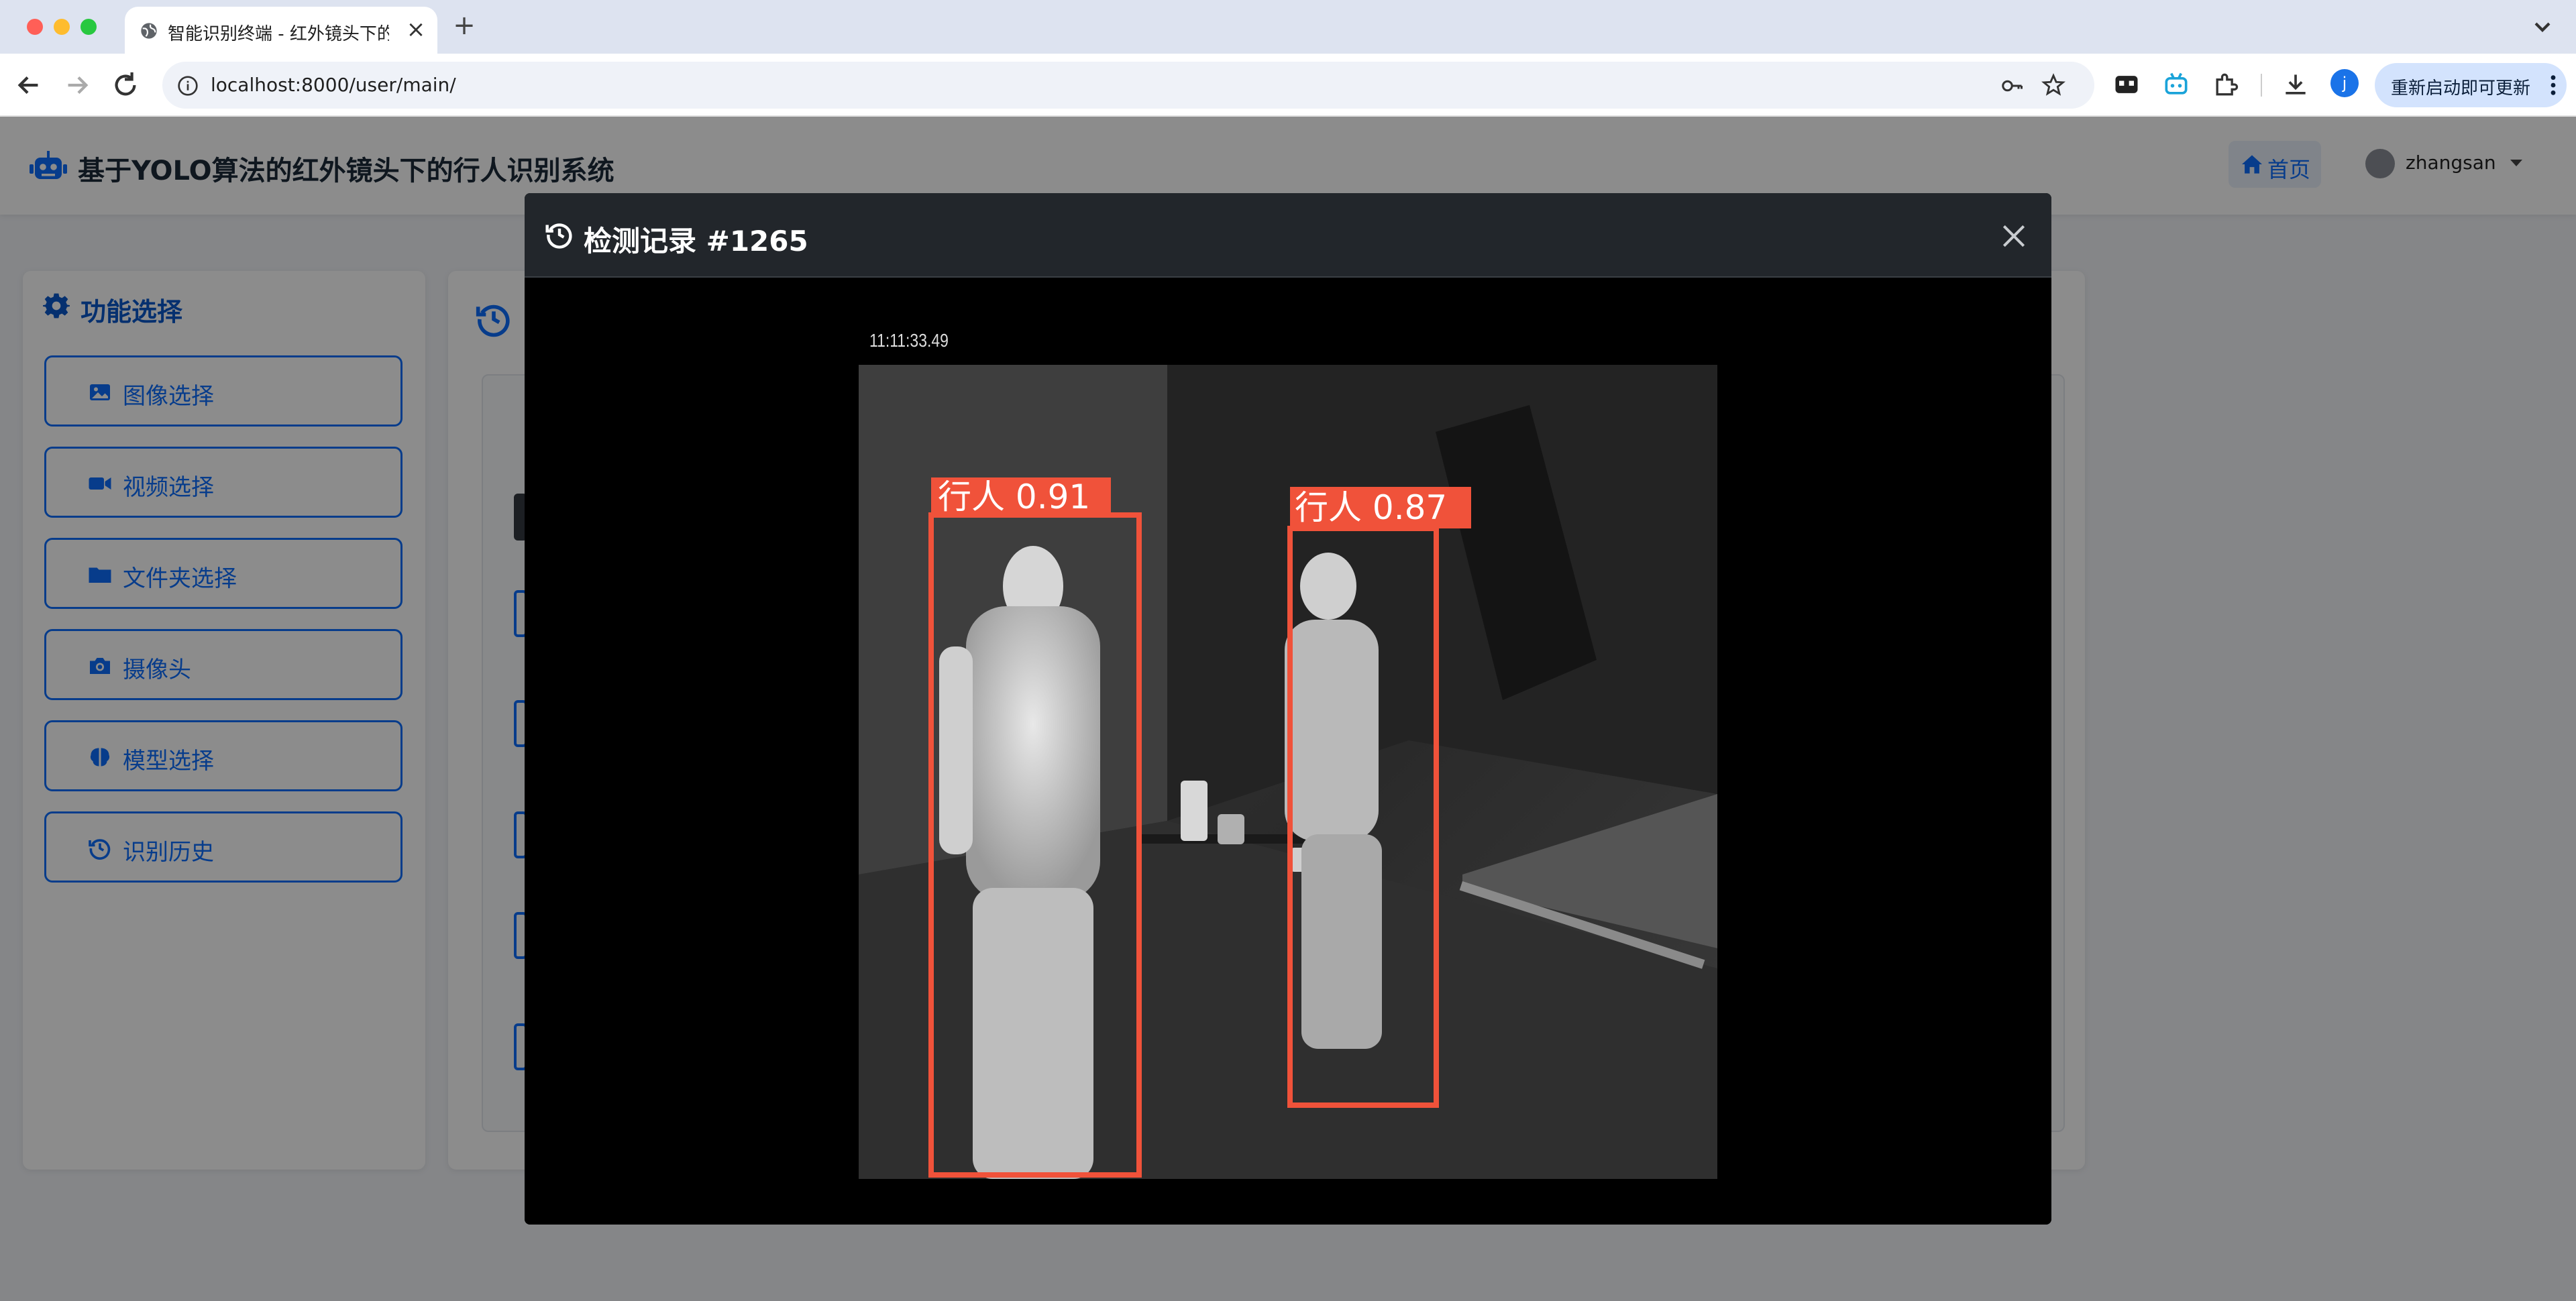 The image size is (2576, 1301). I want to click on frame-timestamp: 11:11:33.49, so click(909, 340).